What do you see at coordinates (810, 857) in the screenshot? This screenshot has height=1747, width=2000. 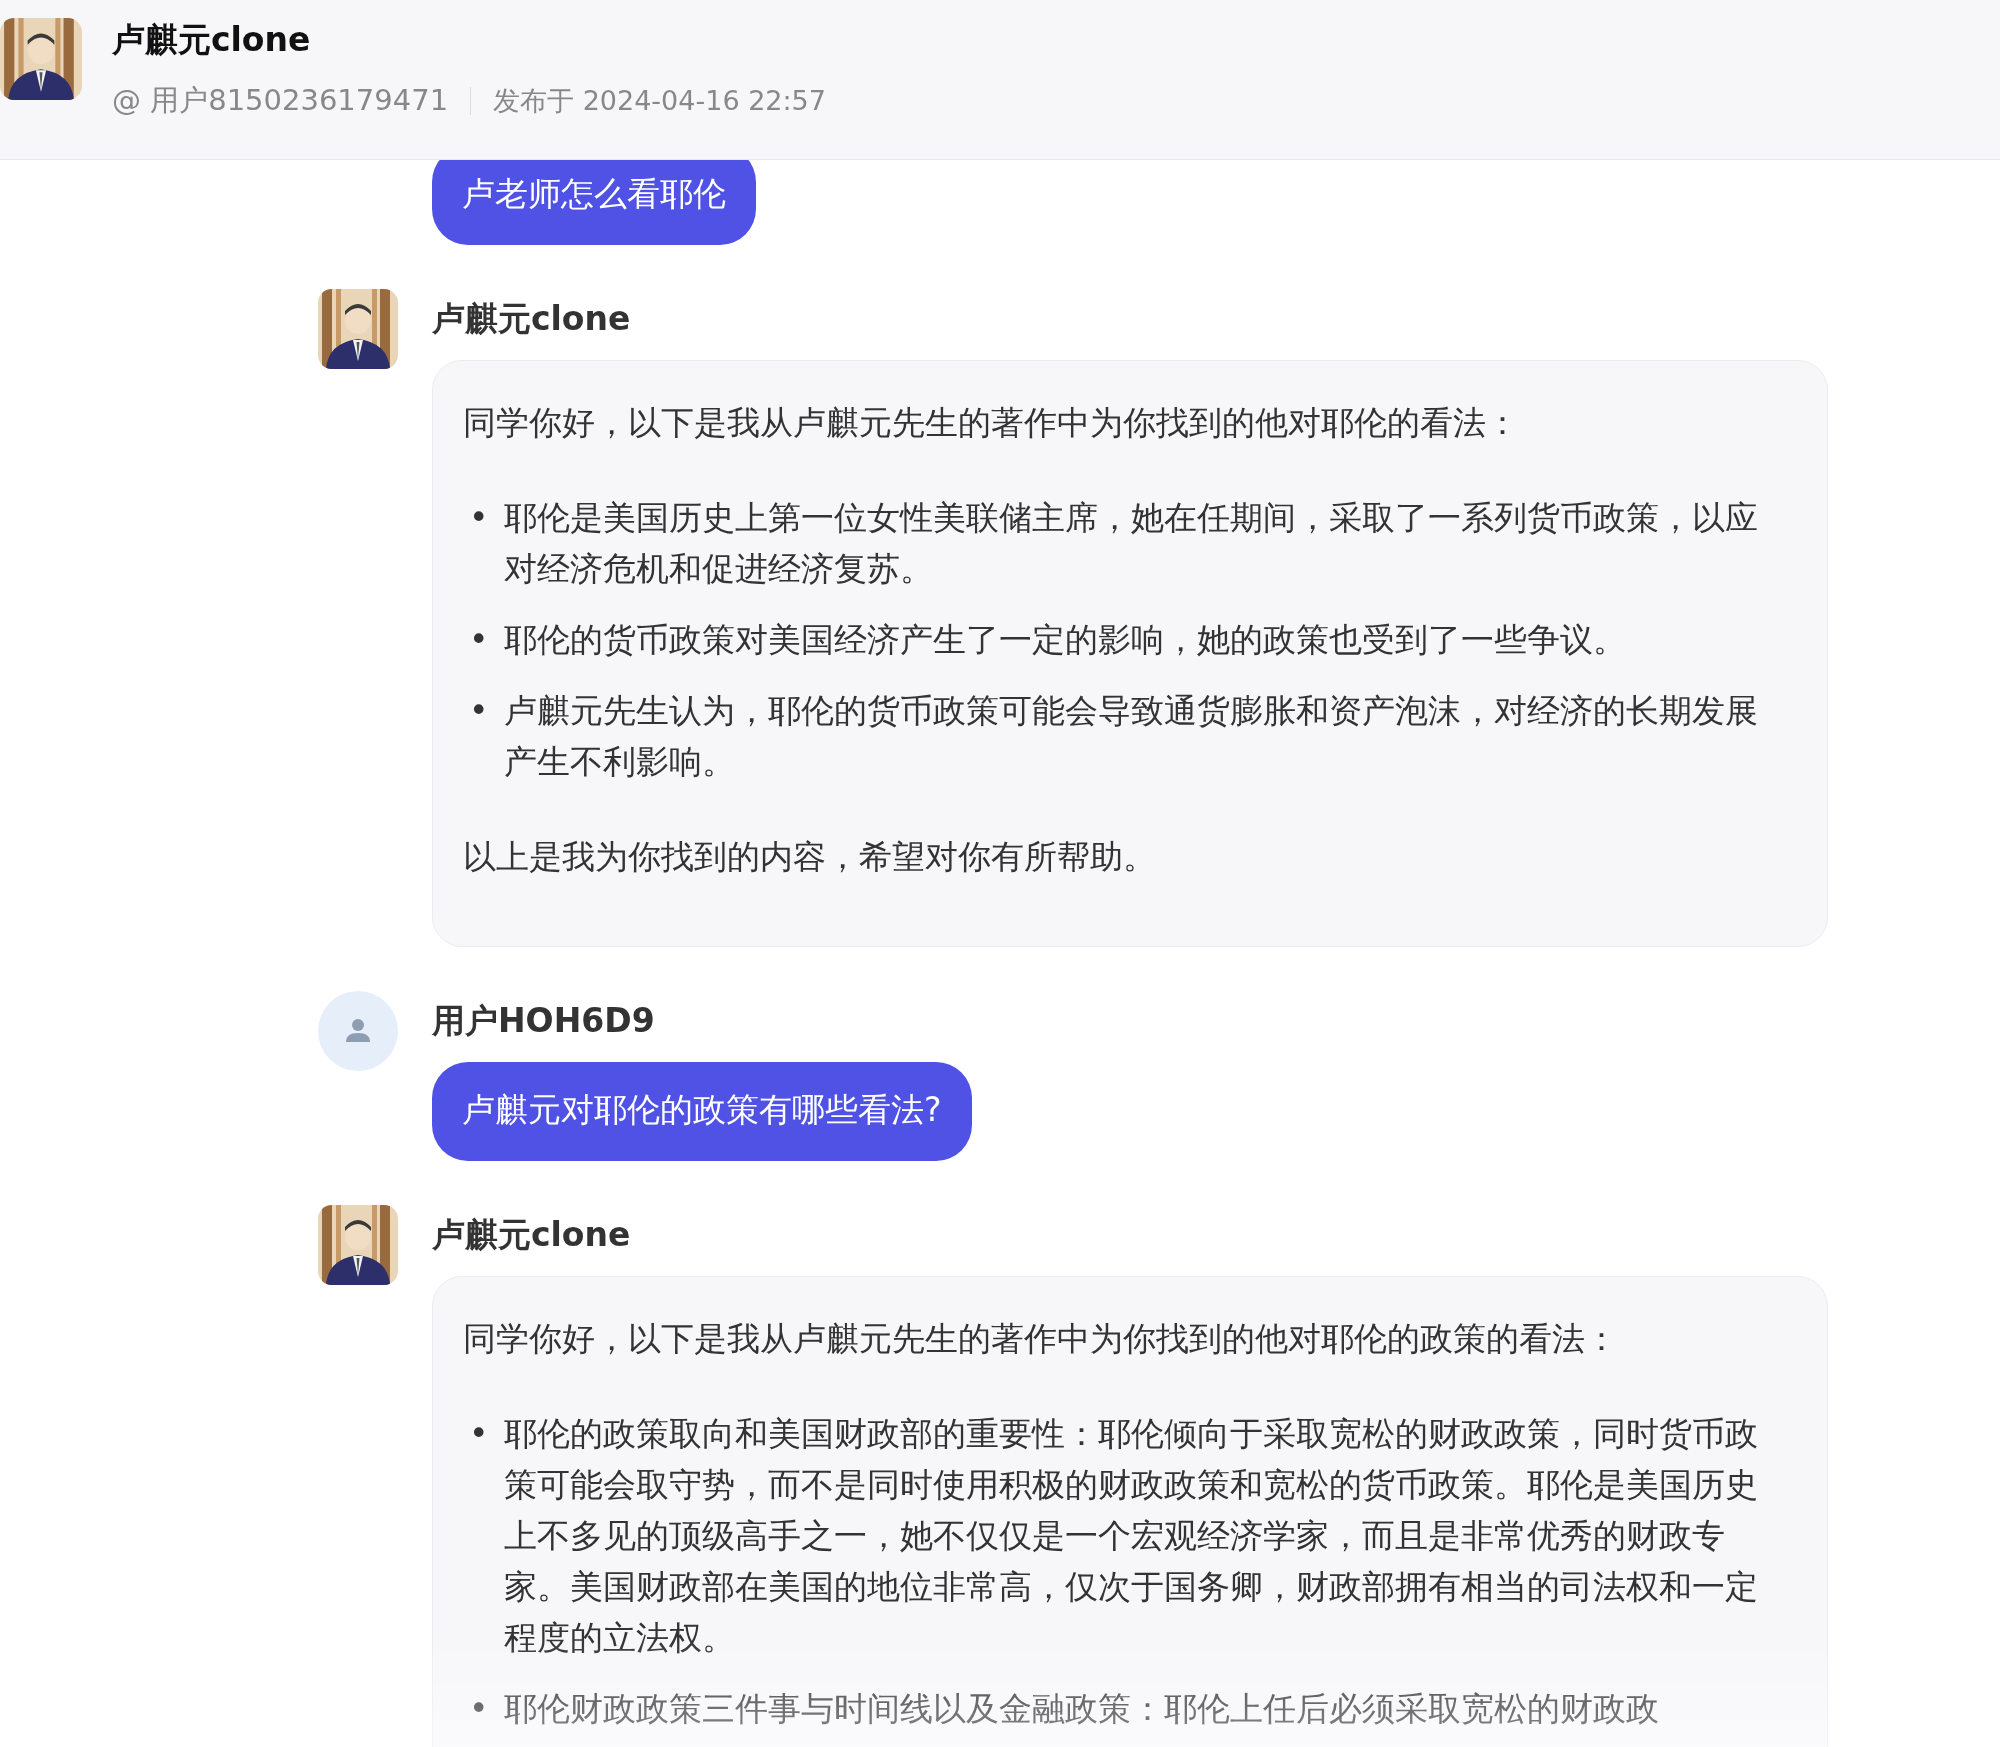 I see `message-text: 以上是我为你找到的内容，希望对你有所帮助。` at bounding box center [810, 857].